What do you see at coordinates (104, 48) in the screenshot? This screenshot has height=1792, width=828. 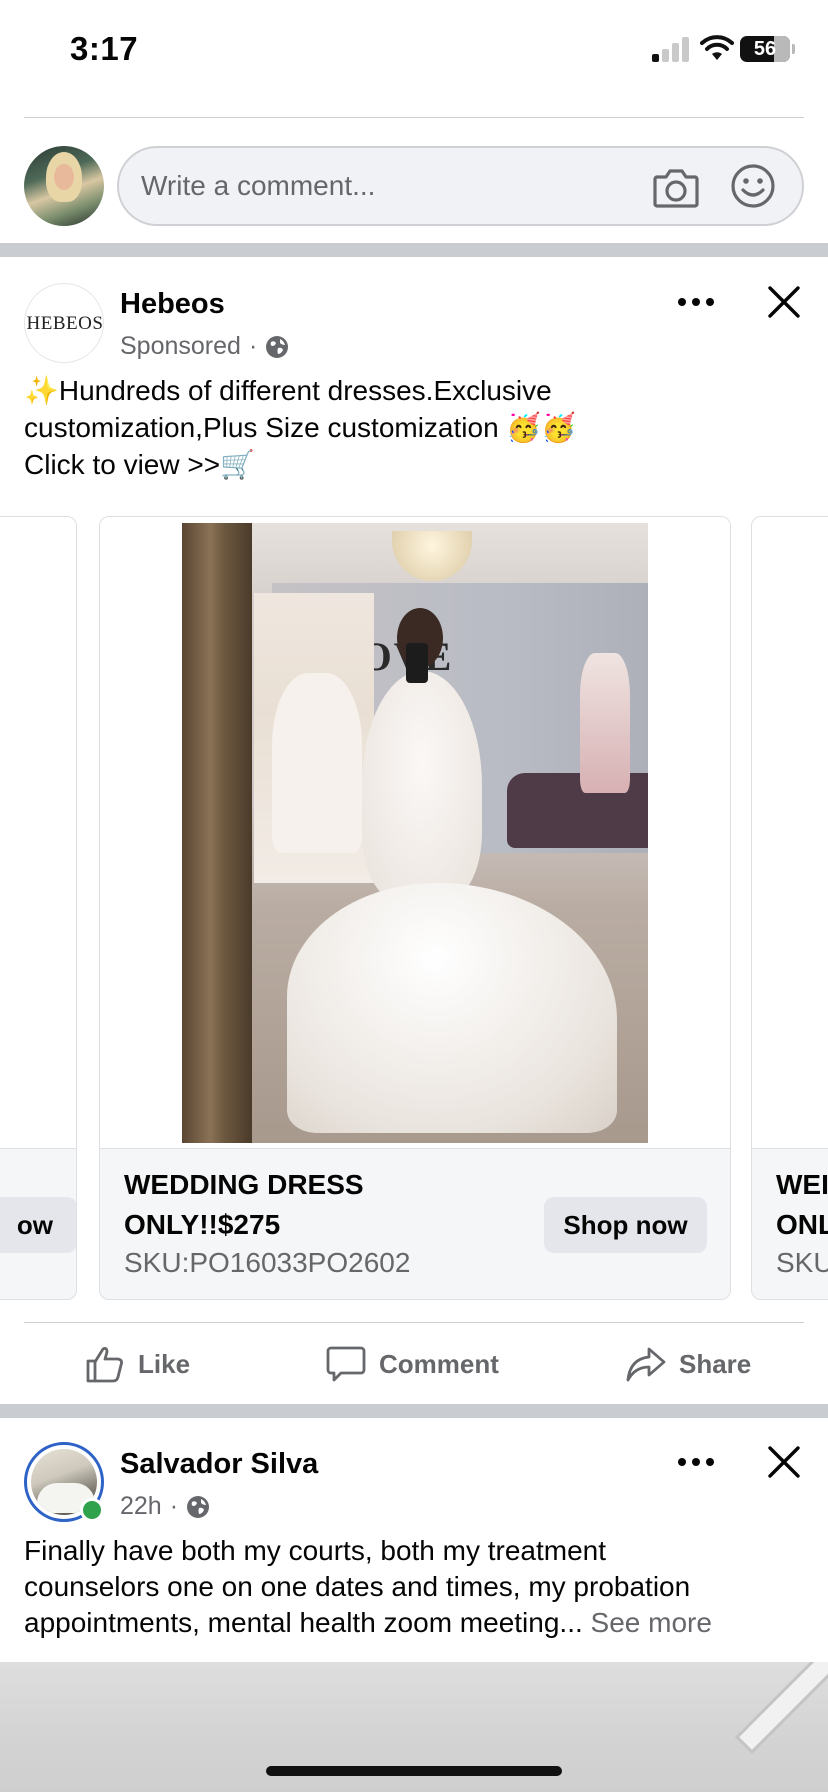 I see `status-time: 3:17` at bounding box center [104, 48].